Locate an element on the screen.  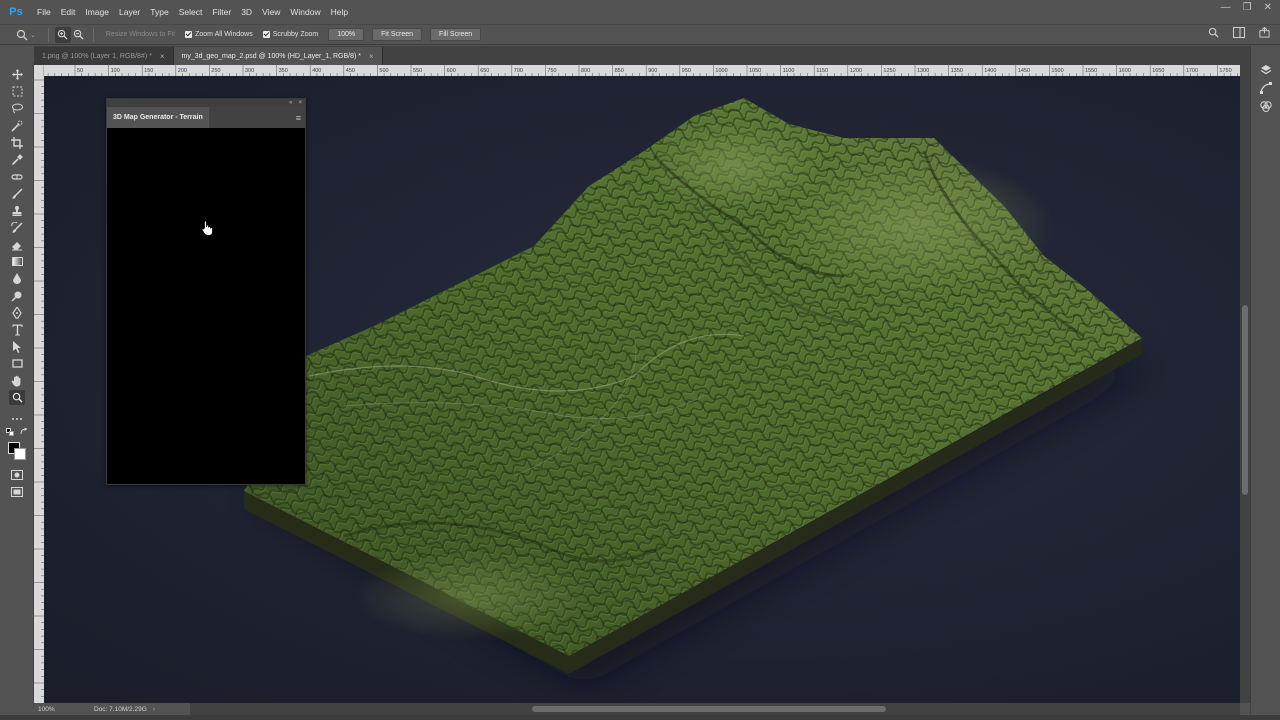
path-selection-tool-icon is located at coordinates (17, 346).